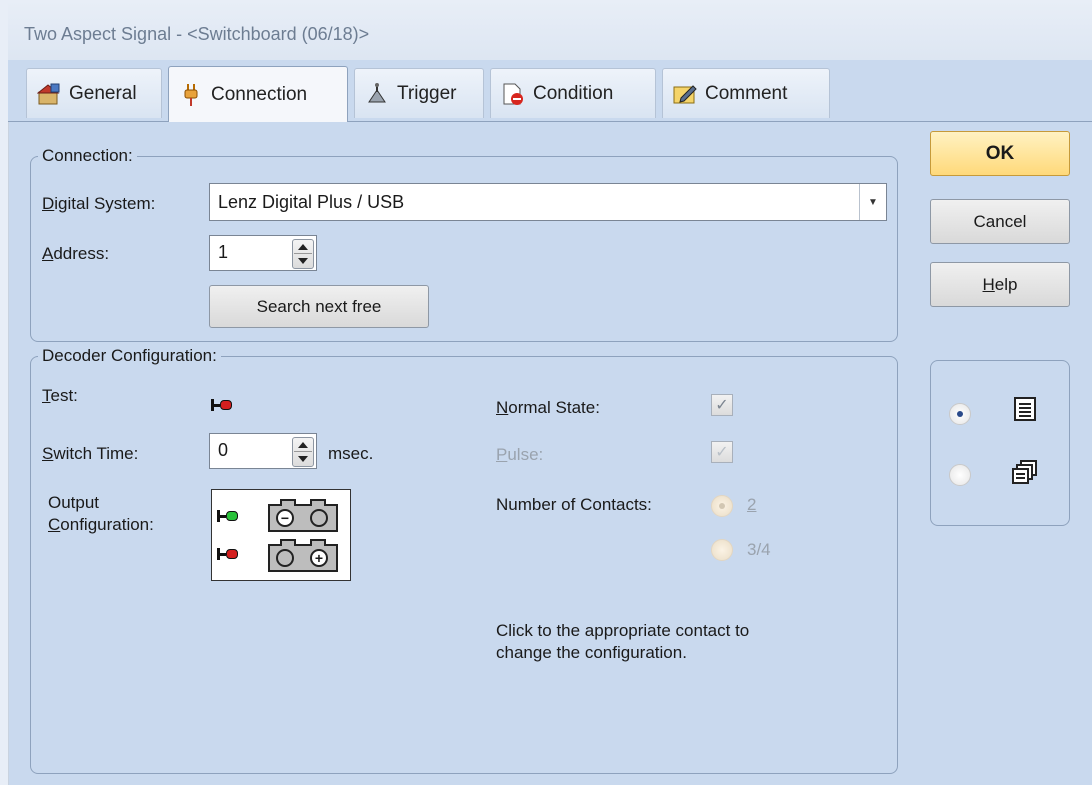 Image resolution: width=1092 pixels, height=785 pixels. Describe the element at coordinates (224, 405) in the screenshot. I see `test-signal-red-icon` at that location.